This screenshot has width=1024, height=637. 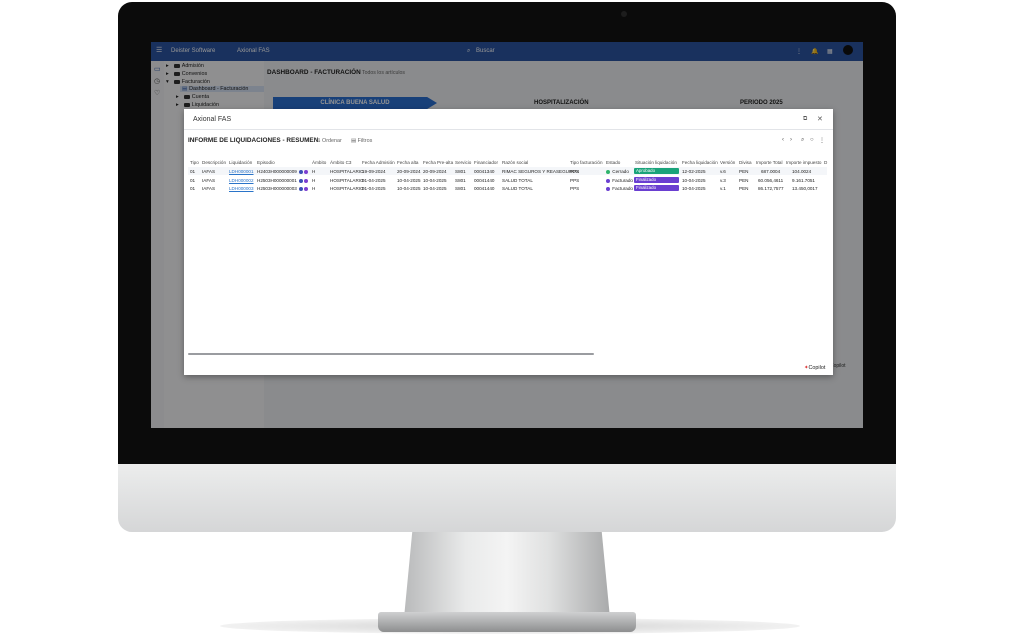 What do you see at coordinates (820, 119) in the screenshot?
I see `close-icon: ✕` at bounding box center [820, 119].